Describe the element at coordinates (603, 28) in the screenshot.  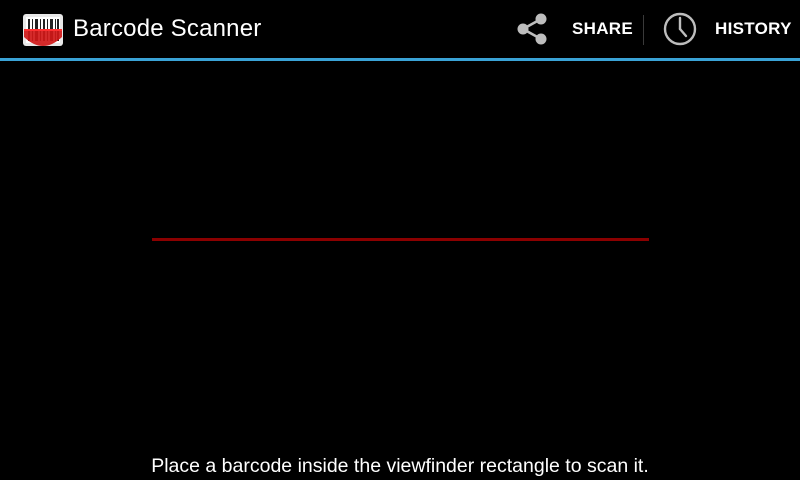
I see `share-label: SHARE` at that location.